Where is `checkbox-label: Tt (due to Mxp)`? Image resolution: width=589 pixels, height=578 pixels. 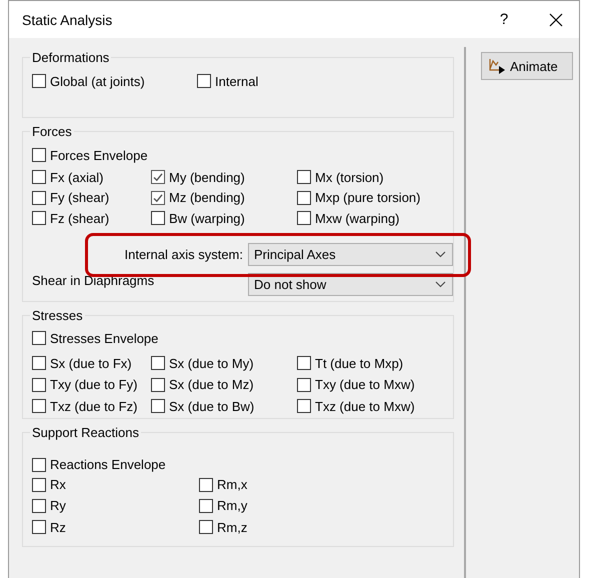
checkbox-label: Tt (due to Mxp) is located at coordinates (359, 363).